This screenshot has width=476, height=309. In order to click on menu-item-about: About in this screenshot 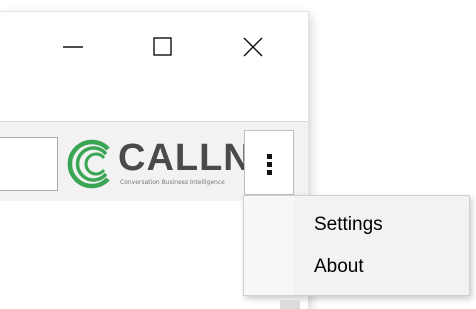, I will do `click(339, 267)`.